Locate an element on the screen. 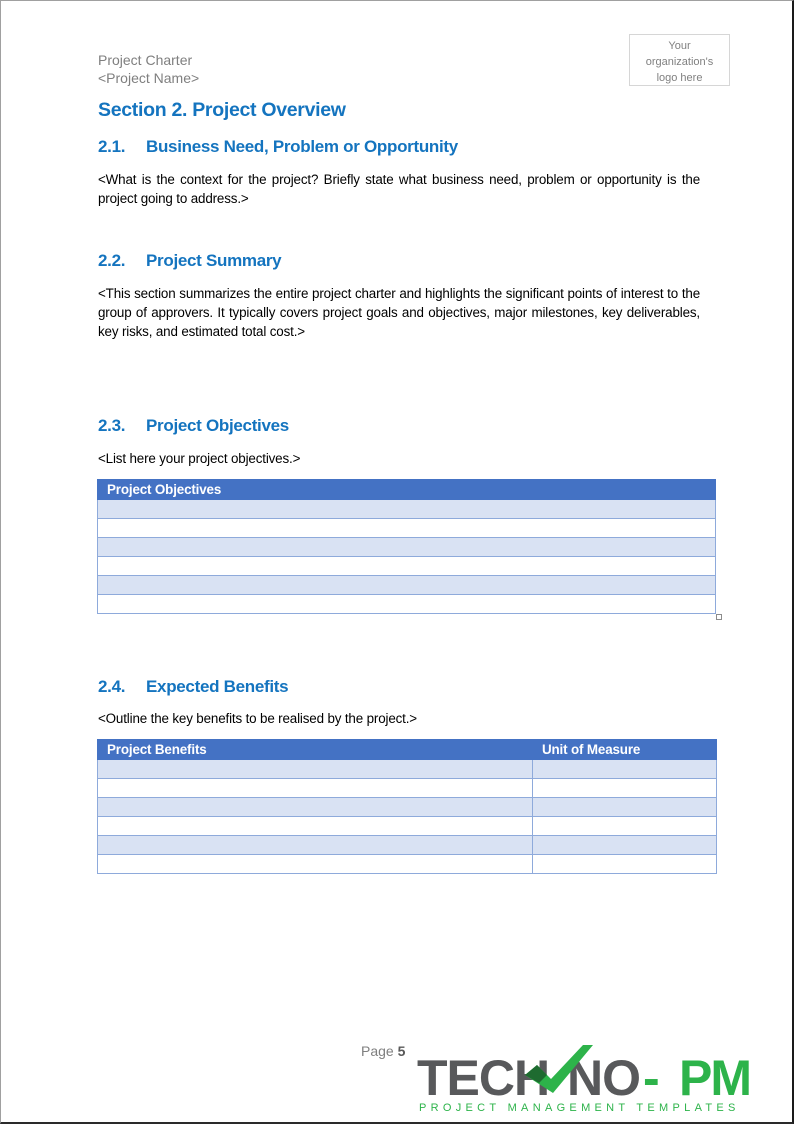 The width and height of the screenshot is (794, 1124). logo-placeholder: Your organization's logo here is located at coordinates (679, 60).